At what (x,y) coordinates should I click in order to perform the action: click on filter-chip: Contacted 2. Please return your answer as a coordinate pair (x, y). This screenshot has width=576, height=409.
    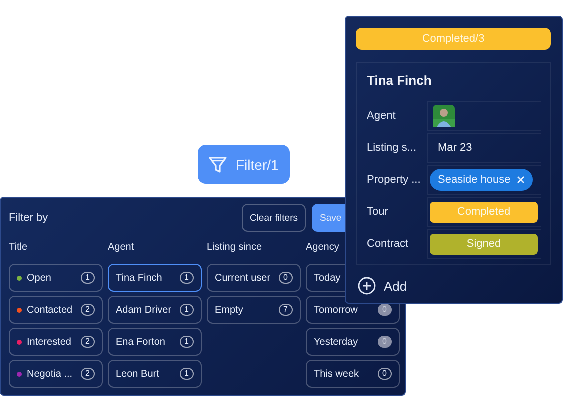
    Looking at the image, I should click on (56, 310).